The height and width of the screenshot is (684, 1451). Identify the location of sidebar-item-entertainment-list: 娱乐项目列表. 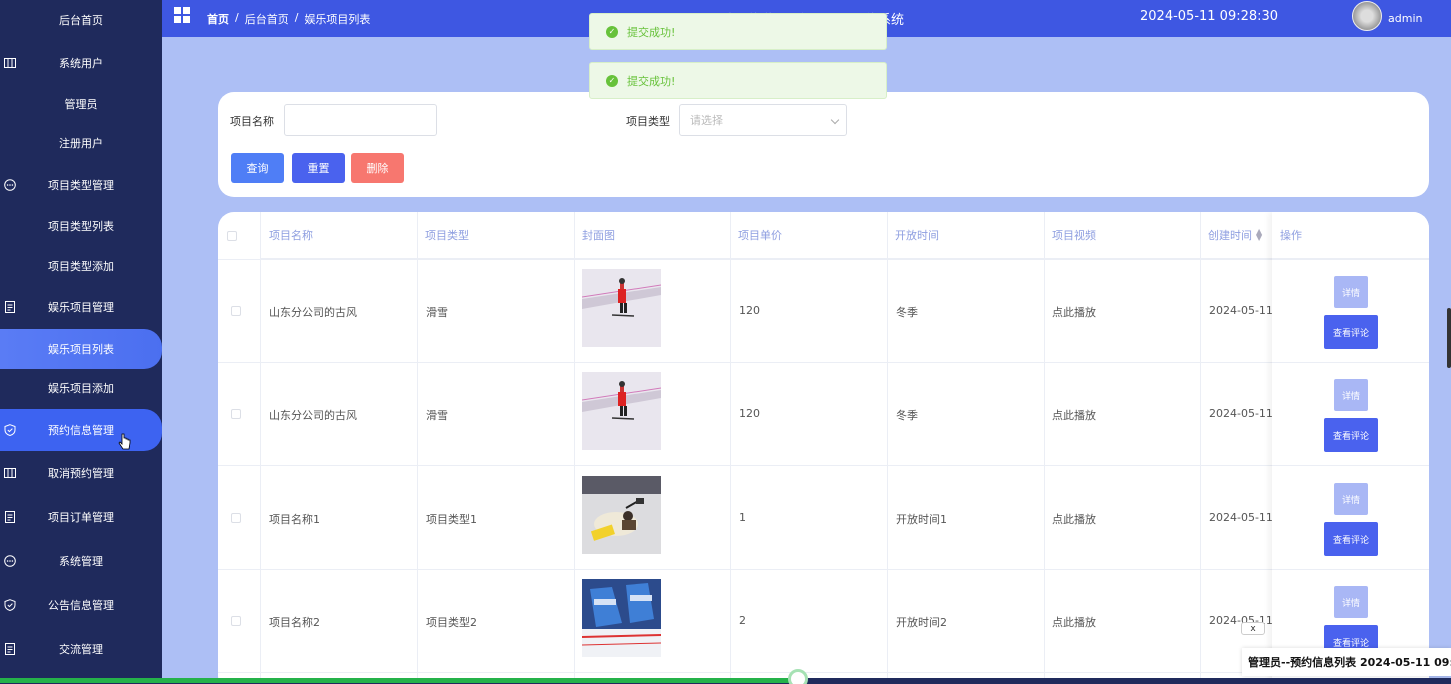
(81, 349).